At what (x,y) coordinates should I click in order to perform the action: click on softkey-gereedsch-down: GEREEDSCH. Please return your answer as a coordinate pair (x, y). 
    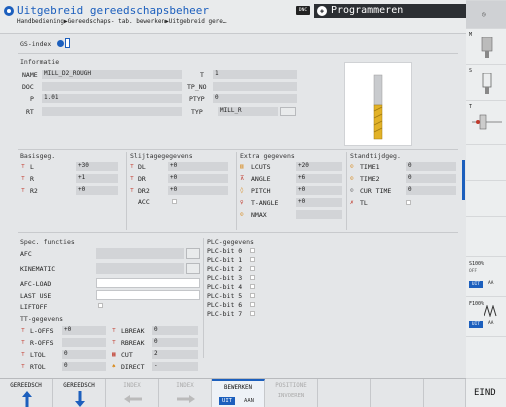
    Looking at the image, I should click on (79, 393).